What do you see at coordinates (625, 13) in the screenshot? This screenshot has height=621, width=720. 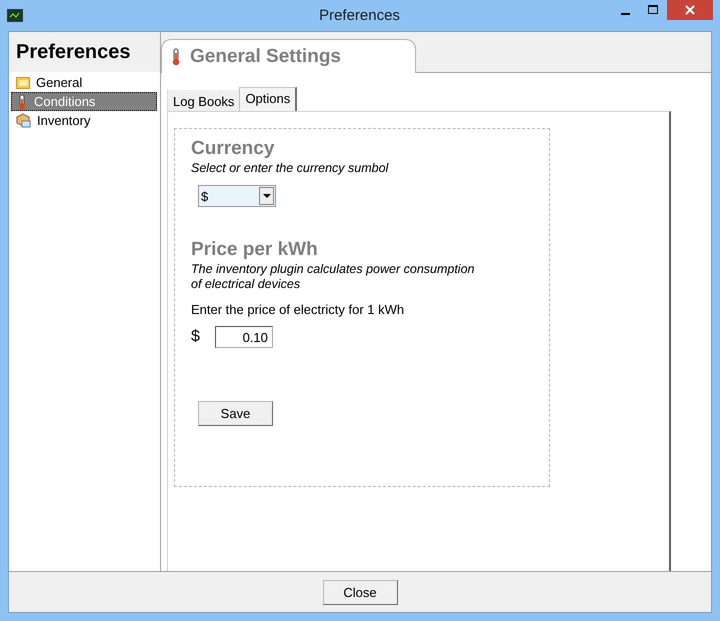 I see `minimize-icon` at bounding box center [625, 13].